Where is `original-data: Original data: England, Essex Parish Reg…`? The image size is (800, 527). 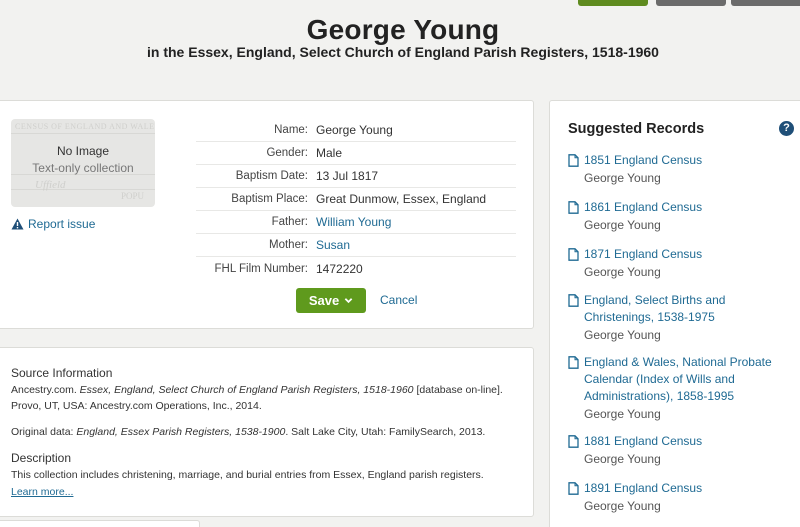
original-data: Original data: England, Essex Parish Reg… is located at coordinates (268, 432).